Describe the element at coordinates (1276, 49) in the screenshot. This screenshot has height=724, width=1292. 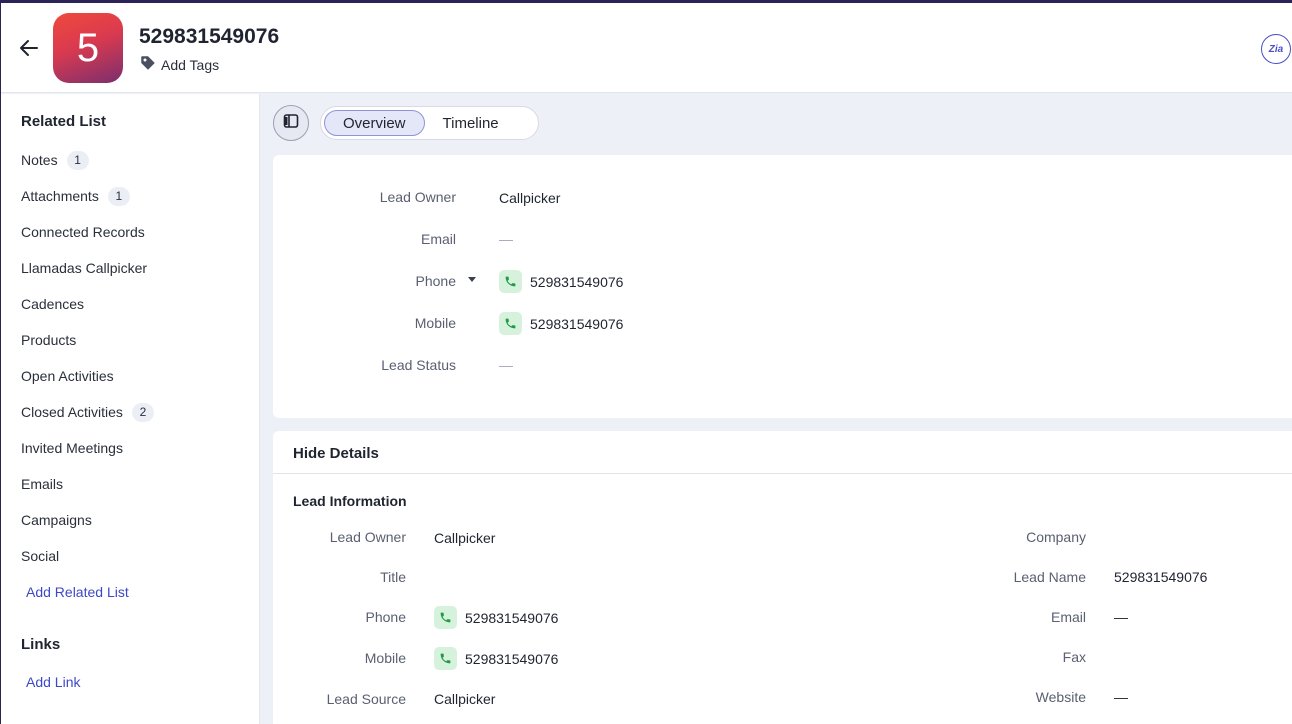
I see `zia-assistant-icon: Zia` at that location.